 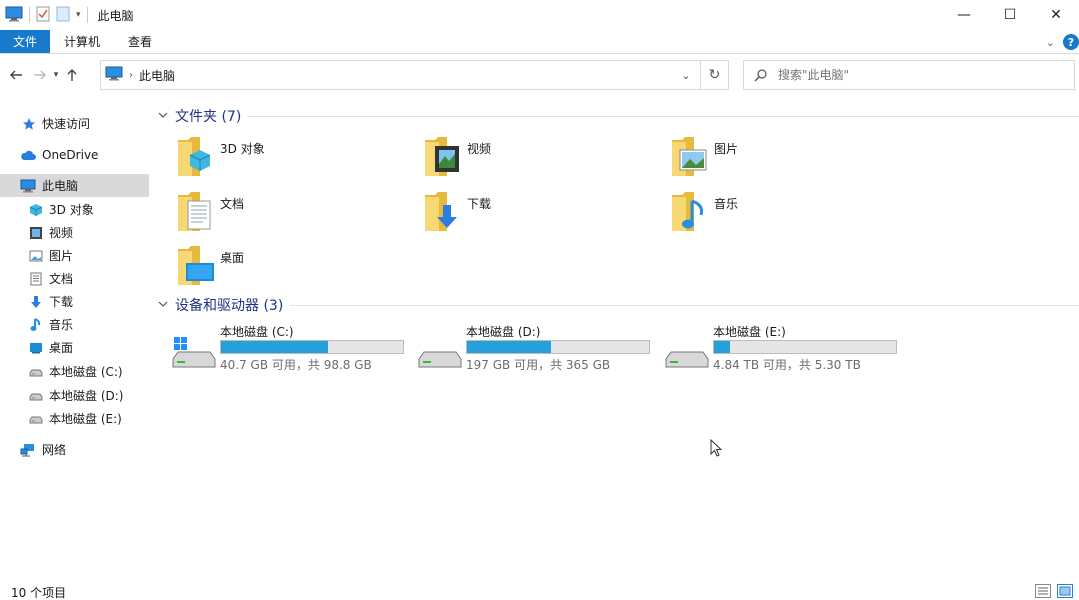 What do you see at coordinates (74, 371) in the screenshot?
I see `sidebar-item-drive-c: 本地磁盘 (C:)` at bounding box center [74, 371].